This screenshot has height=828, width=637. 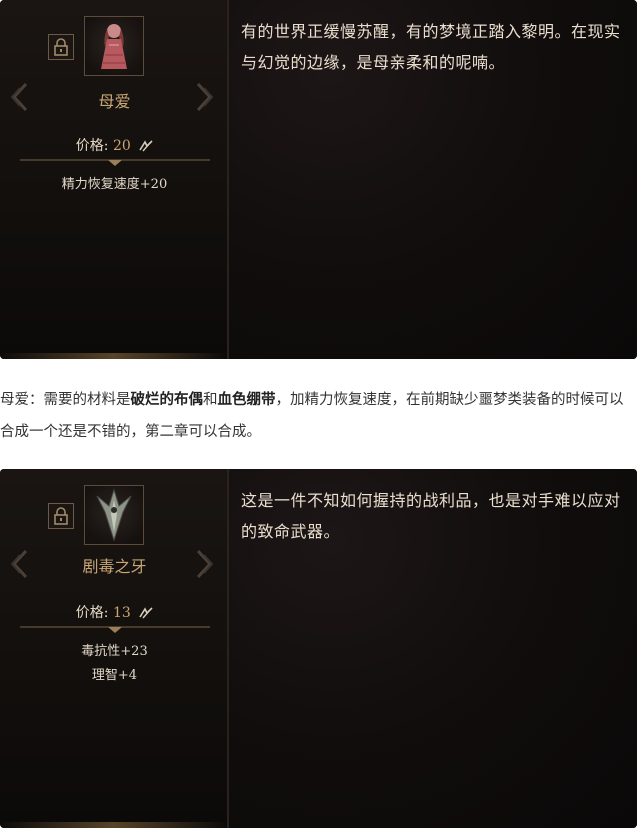 I want to click on material-1: 破烂的布偶, so click(x=167, y=400).